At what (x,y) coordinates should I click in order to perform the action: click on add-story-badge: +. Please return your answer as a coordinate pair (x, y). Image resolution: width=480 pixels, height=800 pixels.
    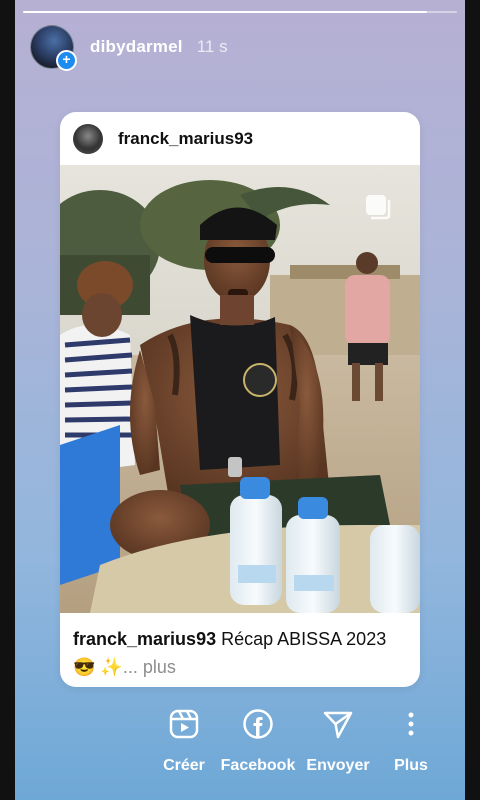
    Looking at the image, I should click on (66, 60).